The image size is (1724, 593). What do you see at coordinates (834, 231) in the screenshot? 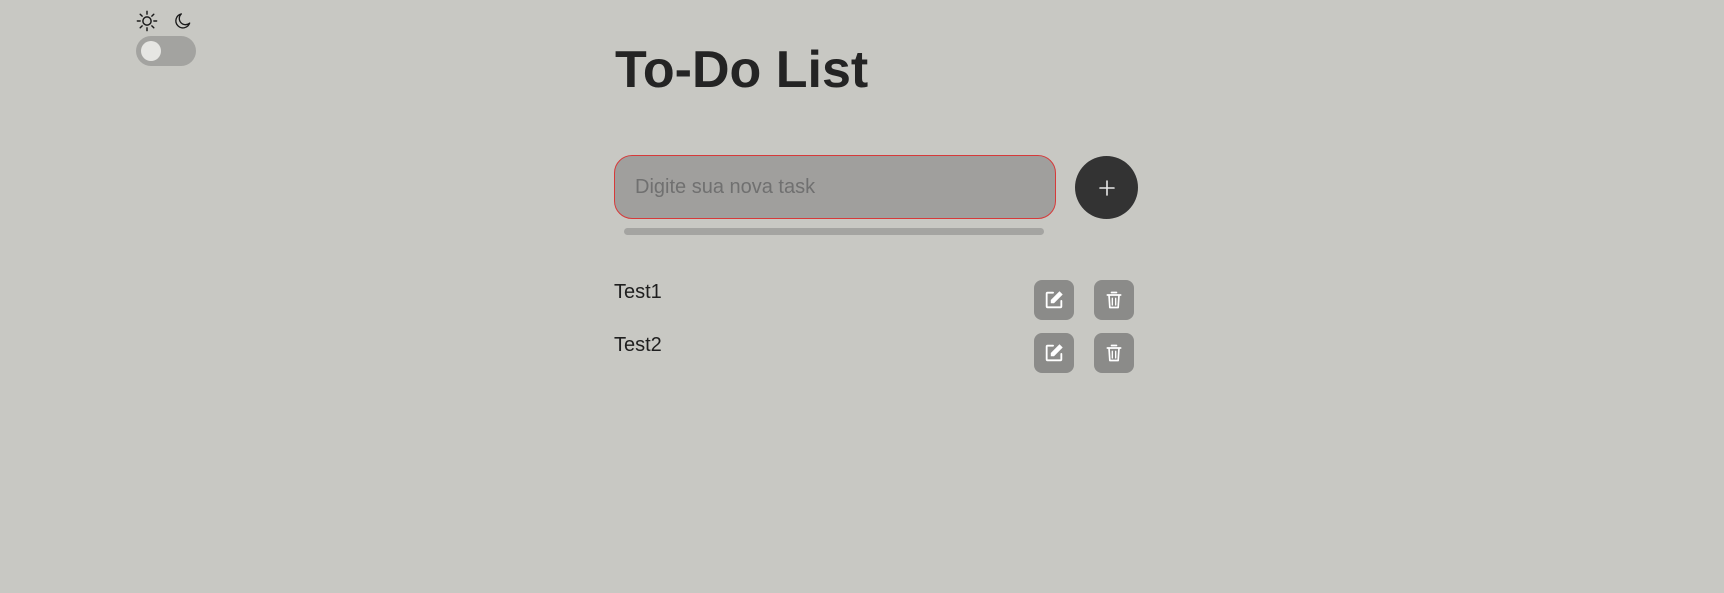
I see `input-underline-bar` at bounding box center [834, 231].